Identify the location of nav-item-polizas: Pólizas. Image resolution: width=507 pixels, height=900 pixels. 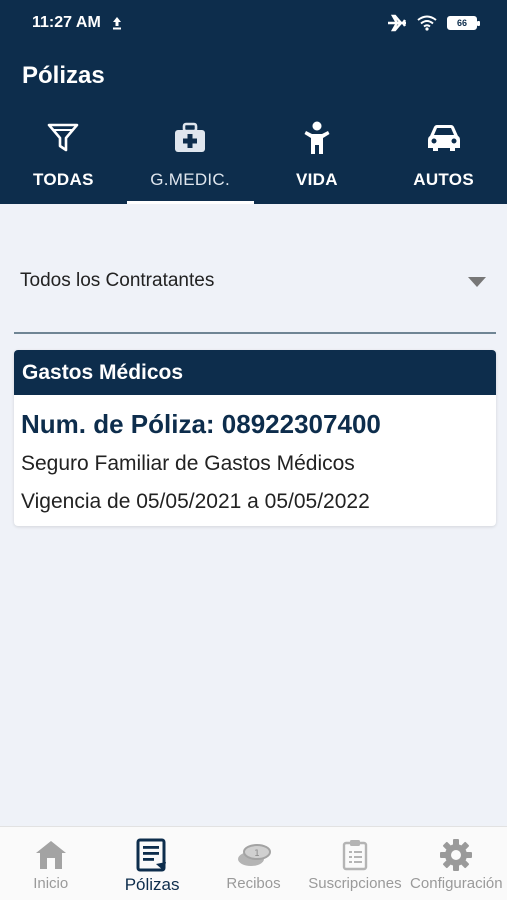
(151, 863).